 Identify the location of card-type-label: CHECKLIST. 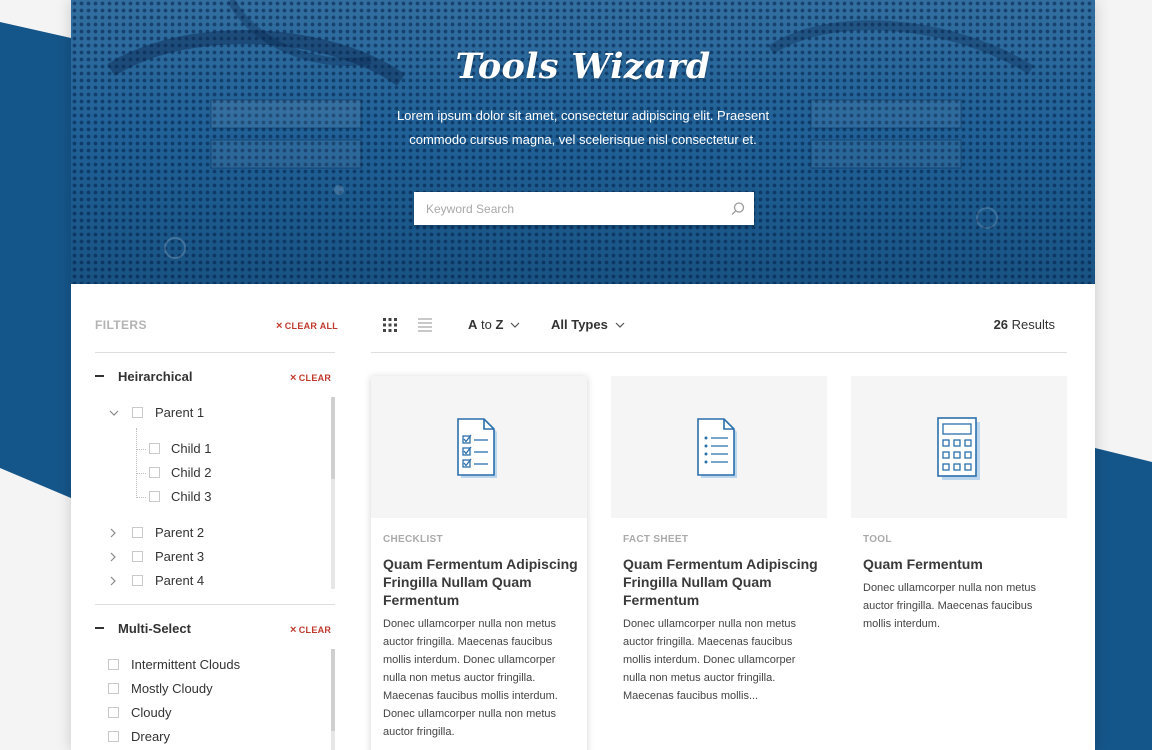
(413, 539).